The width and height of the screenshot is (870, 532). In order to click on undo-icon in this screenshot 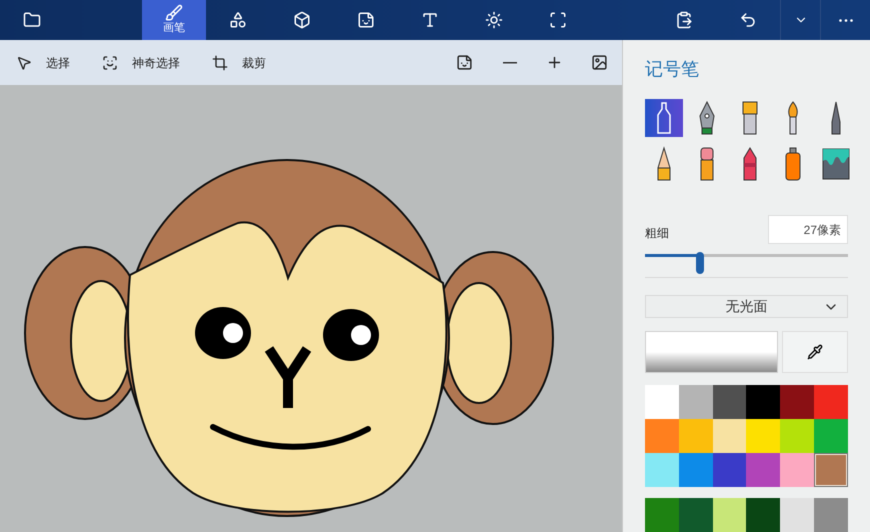, I will do `click(748, 20)`.